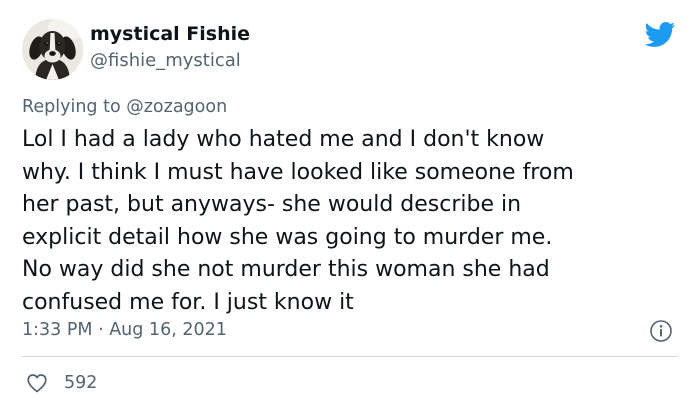 The image size is (700, 411). I want to click on heart-icon, so click(37, 383).